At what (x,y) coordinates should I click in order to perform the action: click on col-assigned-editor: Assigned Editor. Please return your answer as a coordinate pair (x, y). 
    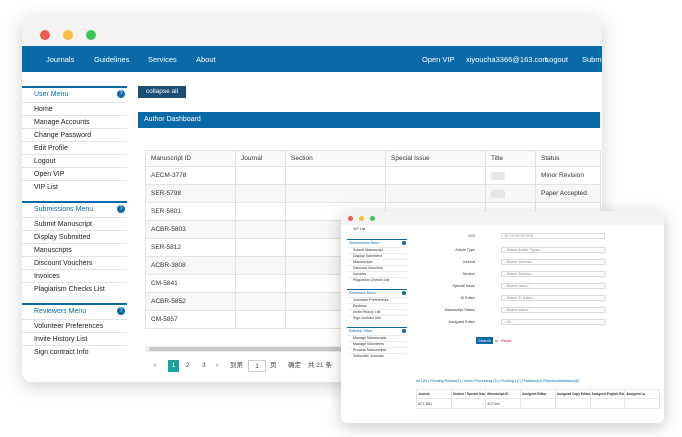
    Looking at the image, I should click on (538, 394).